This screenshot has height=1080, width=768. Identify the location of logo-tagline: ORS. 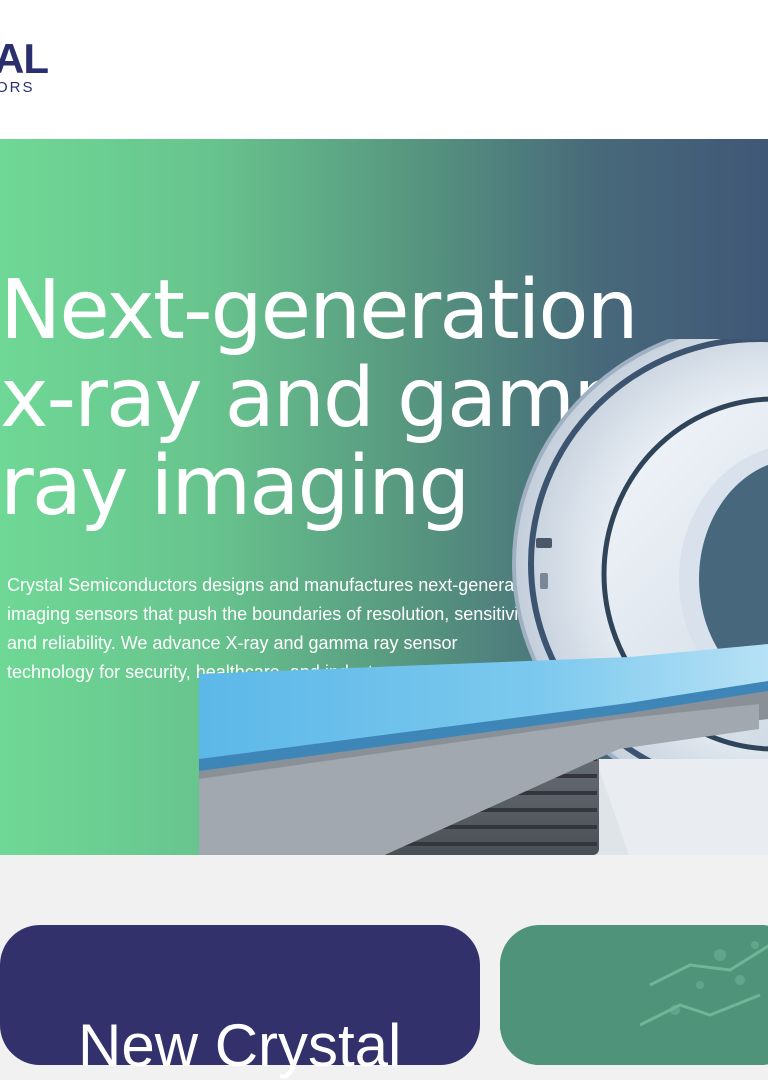
(17, 87).